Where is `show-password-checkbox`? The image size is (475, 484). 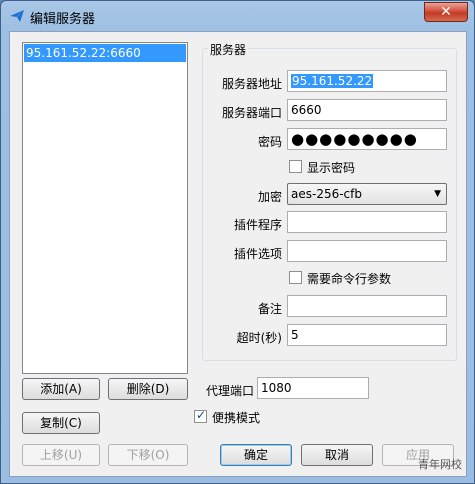 show-password-checkbox is located at coordinates (295, 166).